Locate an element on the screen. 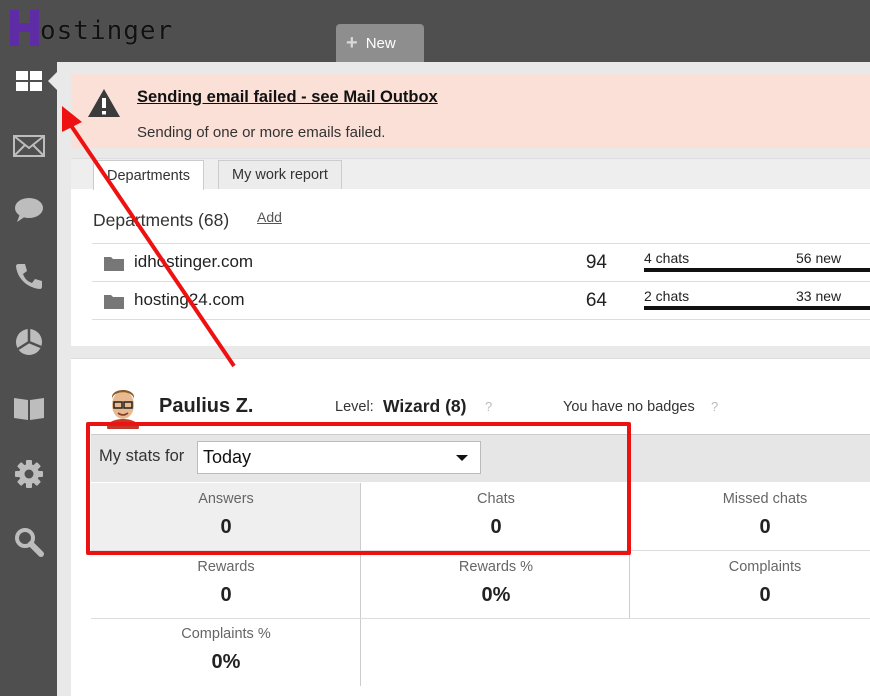 The image size is (870, 696). new-tab-label: New is located at coordinates (380, 43).